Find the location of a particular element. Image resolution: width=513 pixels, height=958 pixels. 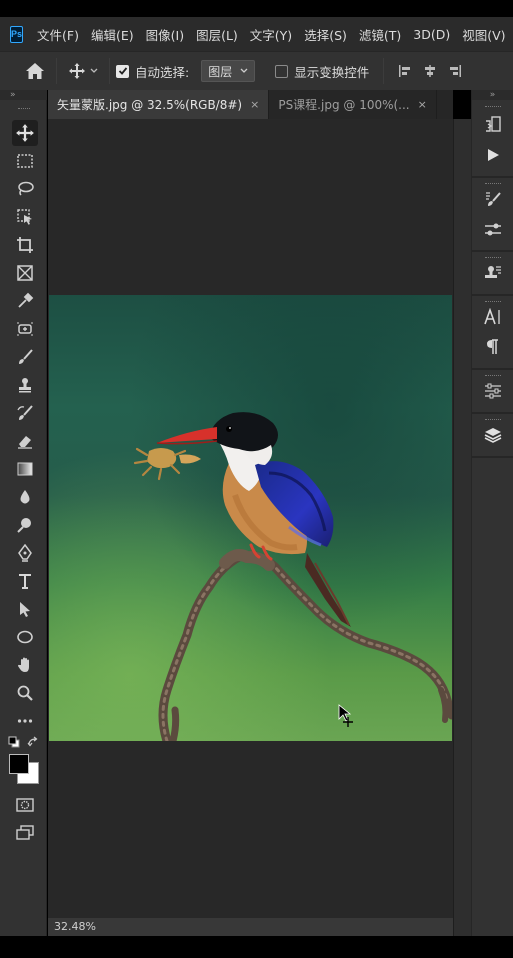

move-tool-preset-picker is located at coordinates (83, 71).